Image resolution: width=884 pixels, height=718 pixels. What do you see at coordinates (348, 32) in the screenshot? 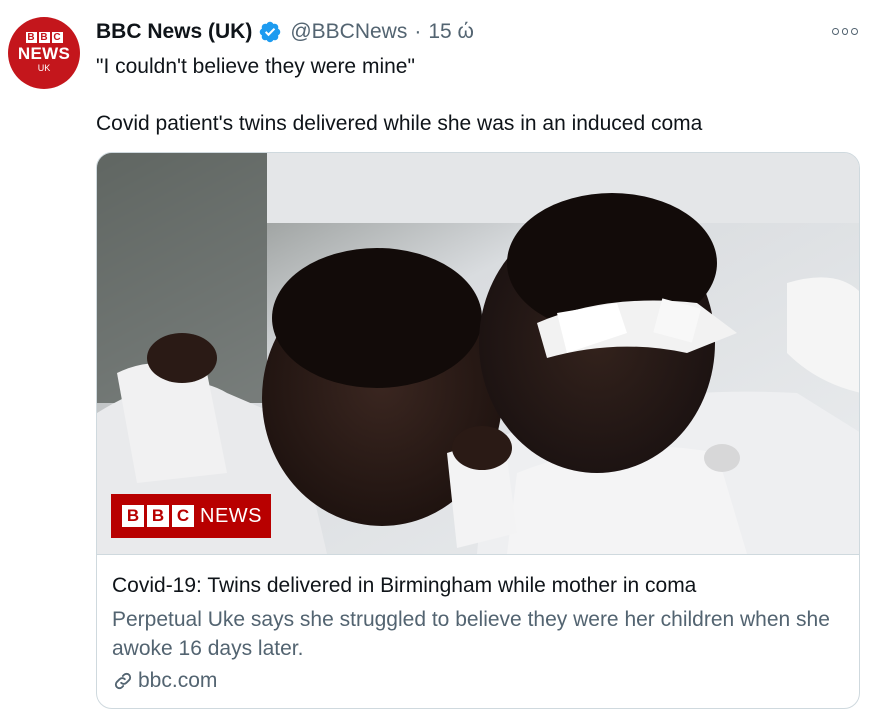
I see `handle: @BBCNews` at bounding box center [348, 32].